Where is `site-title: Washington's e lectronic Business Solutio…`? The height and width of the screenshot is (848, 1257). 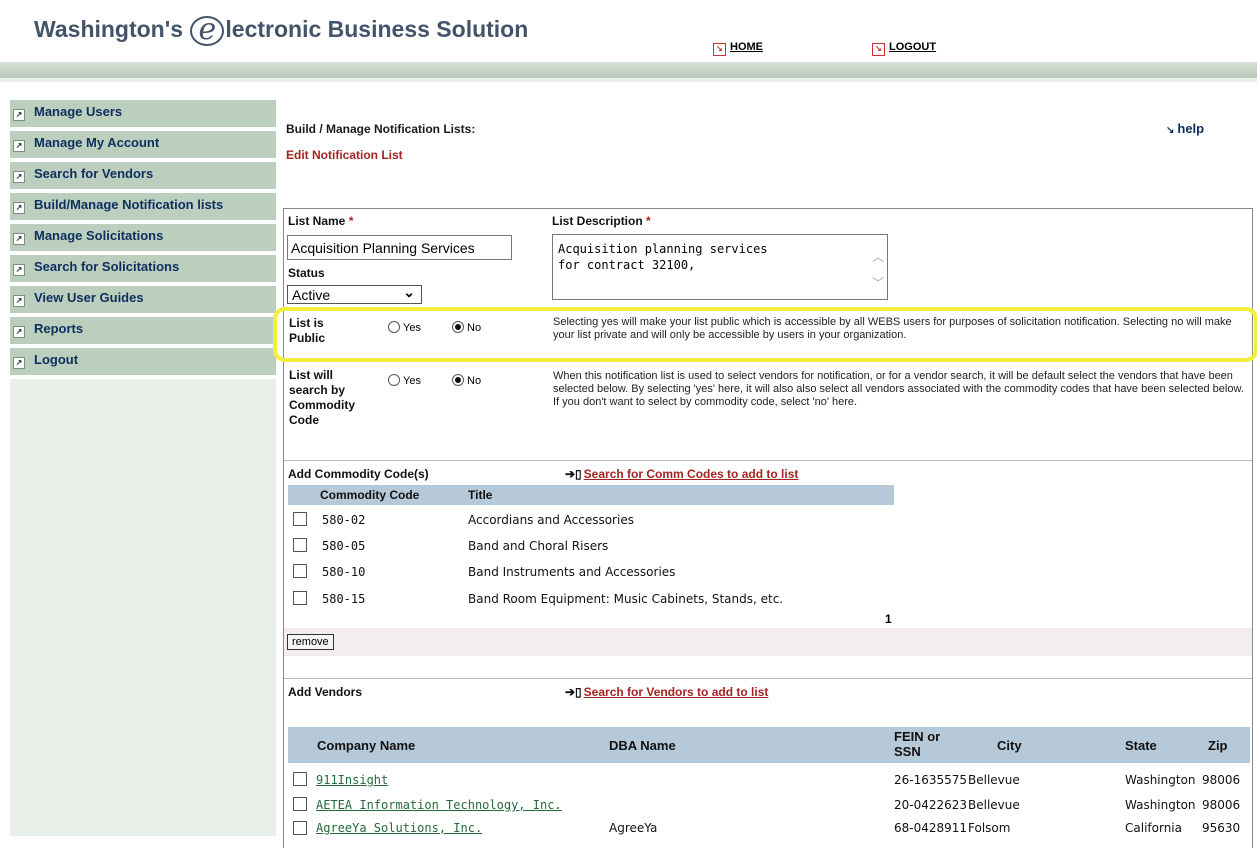 site-title: Washington's e lectronic Business Solutio… is located at coordinates (281, 30).